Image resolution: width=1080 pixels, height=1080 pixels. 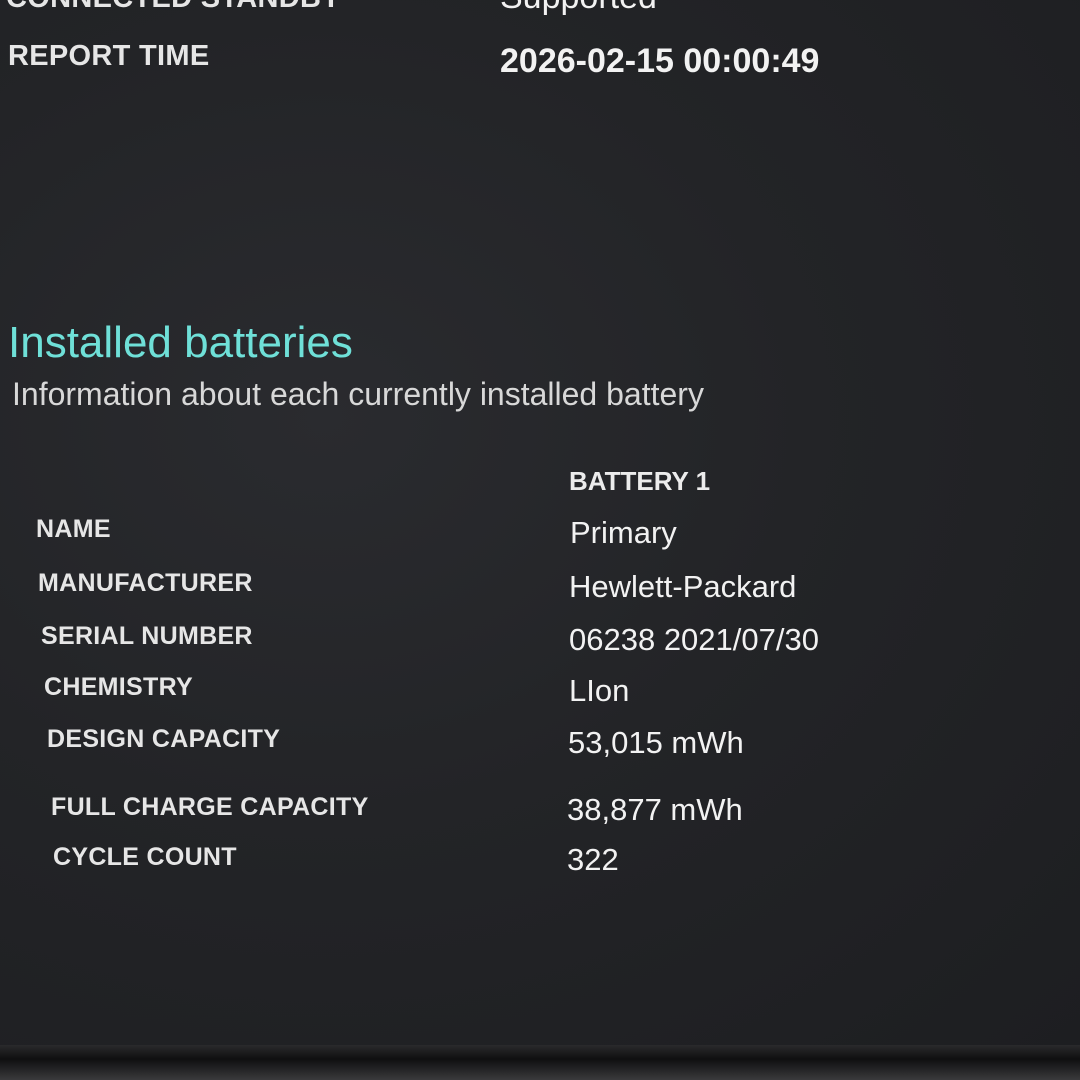 What do you see at coordinates (623, 532) in the screenshot?
I see `name-value: Primary` at bounding box center [623, 532].